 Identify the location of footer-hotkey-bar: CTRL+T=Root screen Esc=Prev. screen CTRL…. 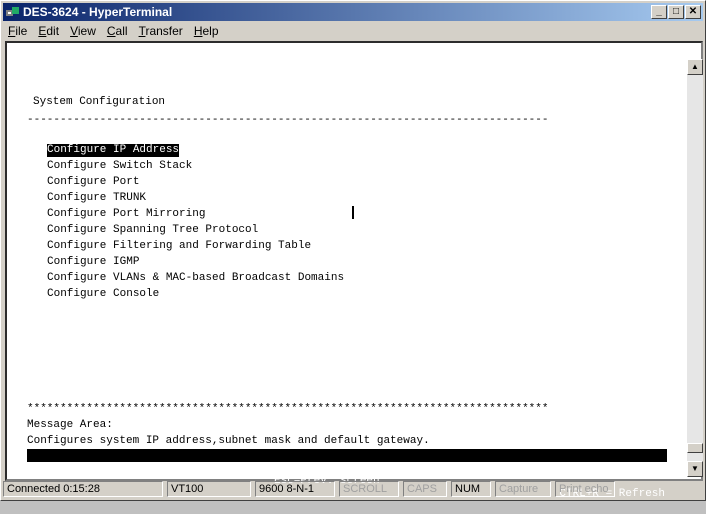
(347, 474).